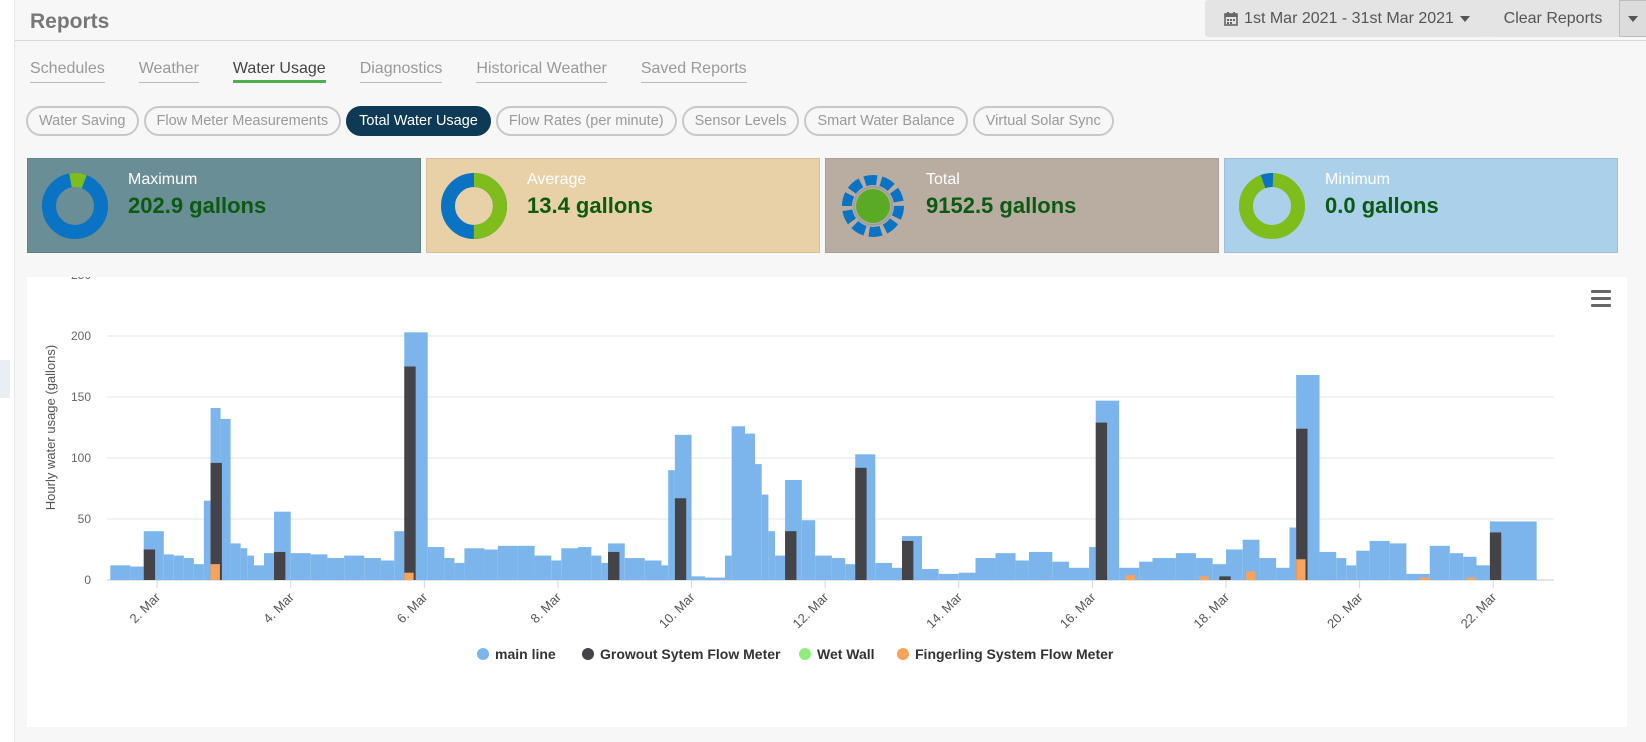 This screenshot has height=742, width=1646. I want to click on x-tick-label: 2. Mar, so click(145, 607).